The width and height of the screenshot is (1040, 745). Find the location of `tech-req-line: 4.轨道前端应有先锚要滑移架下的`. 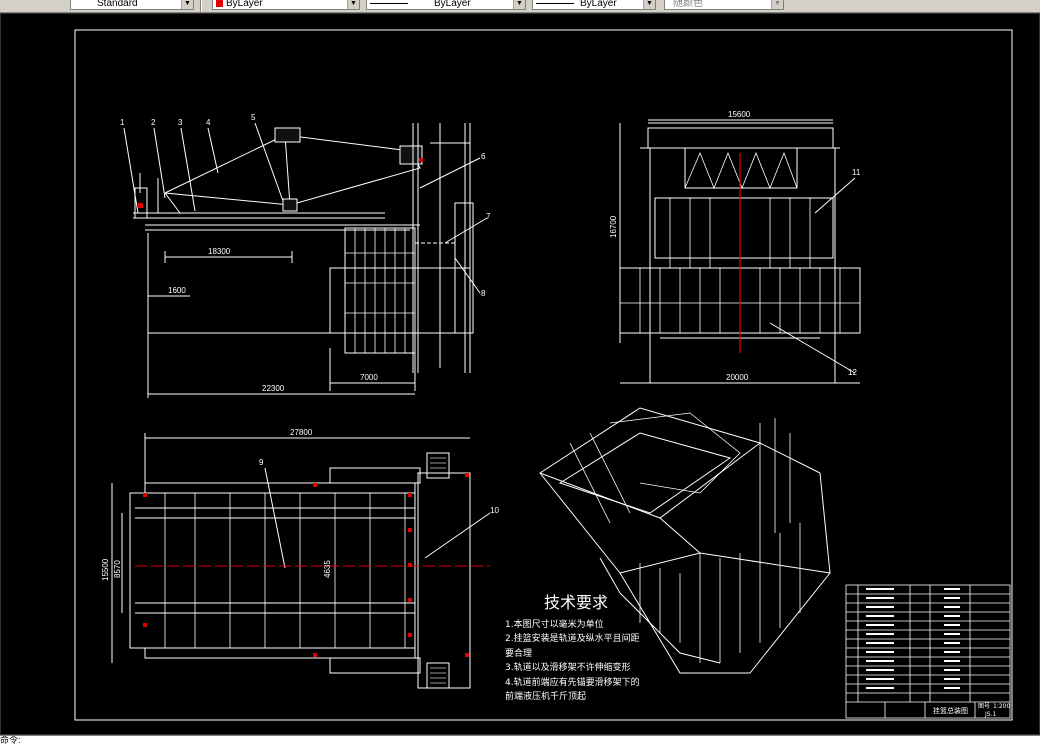

tech-req-line: 4.轨道前端应有先锚要滑移架下的 is located at coordinates (572, 682).